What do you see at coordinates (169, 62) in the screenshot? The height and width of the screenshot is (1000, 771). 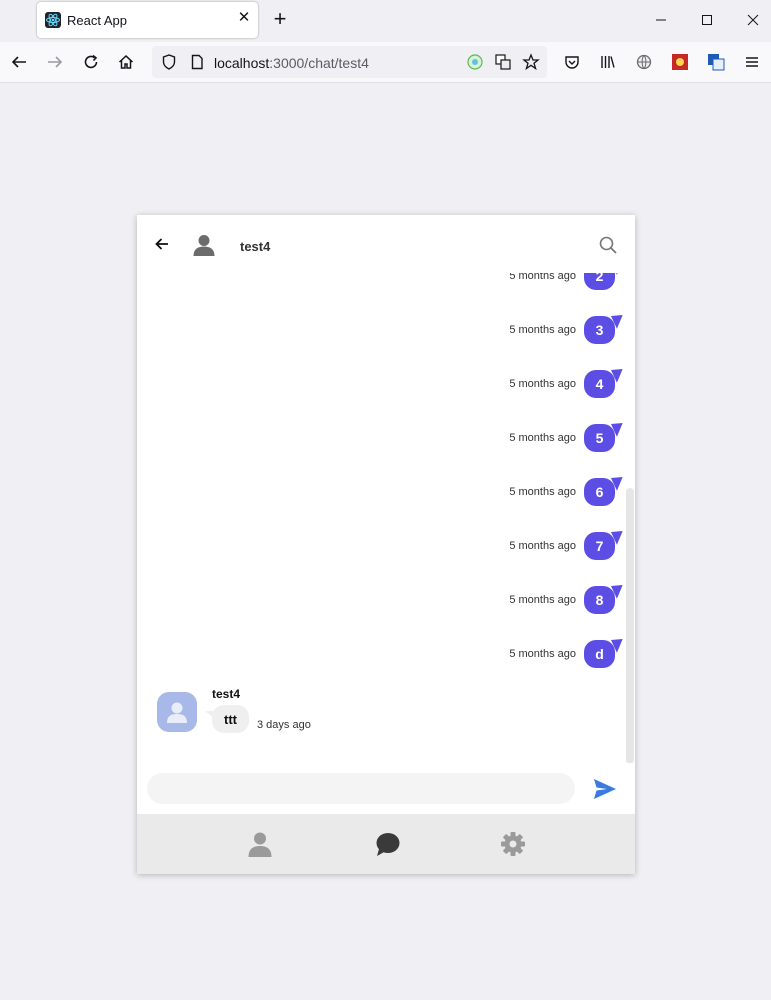 I see `shield-icon` at bounding box center [169, 62].